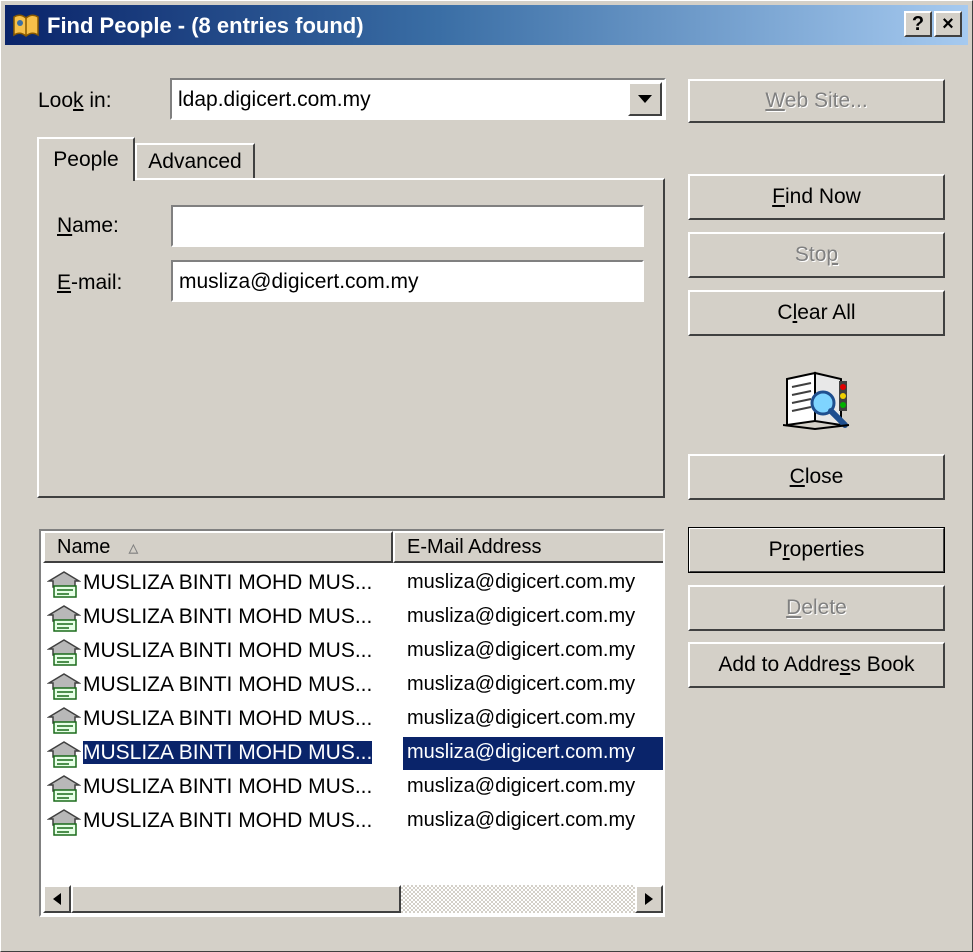  I want to click on close-window-button: ×, so click(948, 24).